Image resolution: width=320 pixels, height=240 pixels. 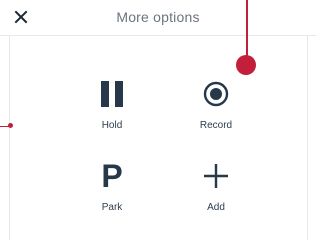 What do you see at coordinates (216, 195) in the screenshot?
I see `add-button: Add` at bounding box center [216, 195].